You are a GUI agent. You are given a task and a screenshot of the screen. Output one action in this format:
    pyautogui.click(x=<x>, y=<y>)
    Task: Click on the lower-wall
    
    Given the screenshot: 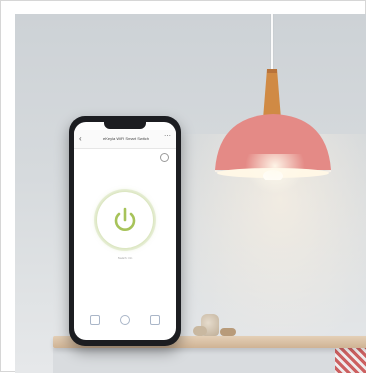 What is the action you would take?
    pyautogui.click(x=209, y=360)
    